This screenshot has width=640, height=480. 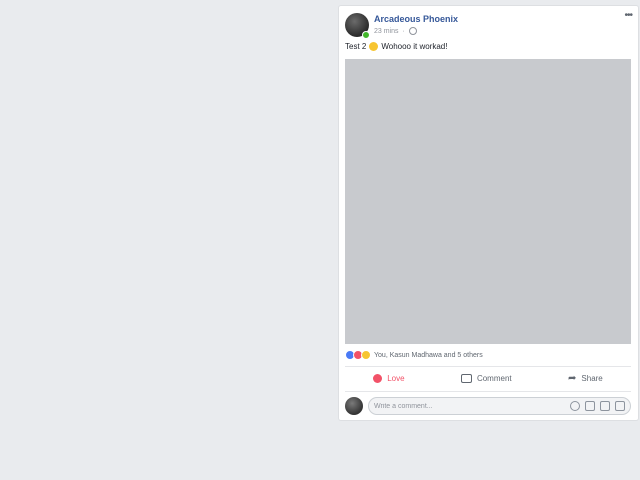 I want to click on online-status-icon, so click(x=366, y=35).